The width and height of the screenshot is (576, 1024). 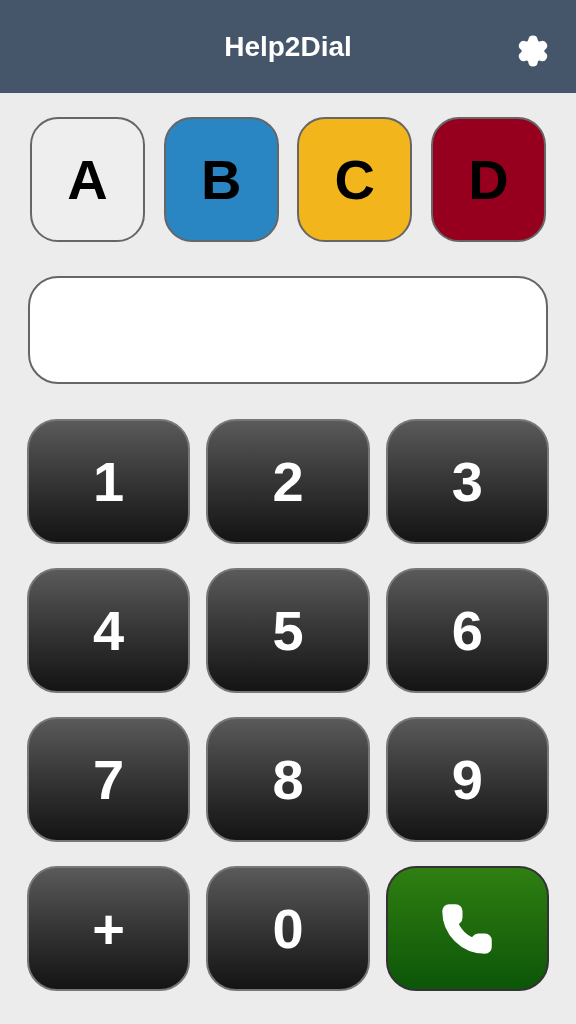 What do you see at coordinates (288, 630) in the screenshot?
I see `keypad-key: 5` at bounding box center [288, 630].